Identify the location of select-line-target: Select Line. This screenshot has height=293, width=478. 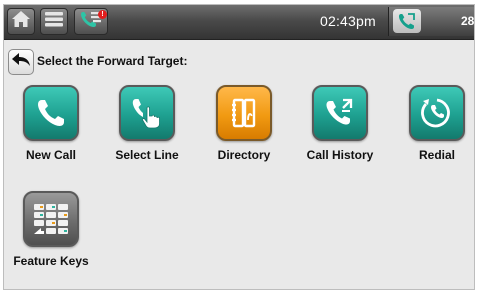
(147, 129).